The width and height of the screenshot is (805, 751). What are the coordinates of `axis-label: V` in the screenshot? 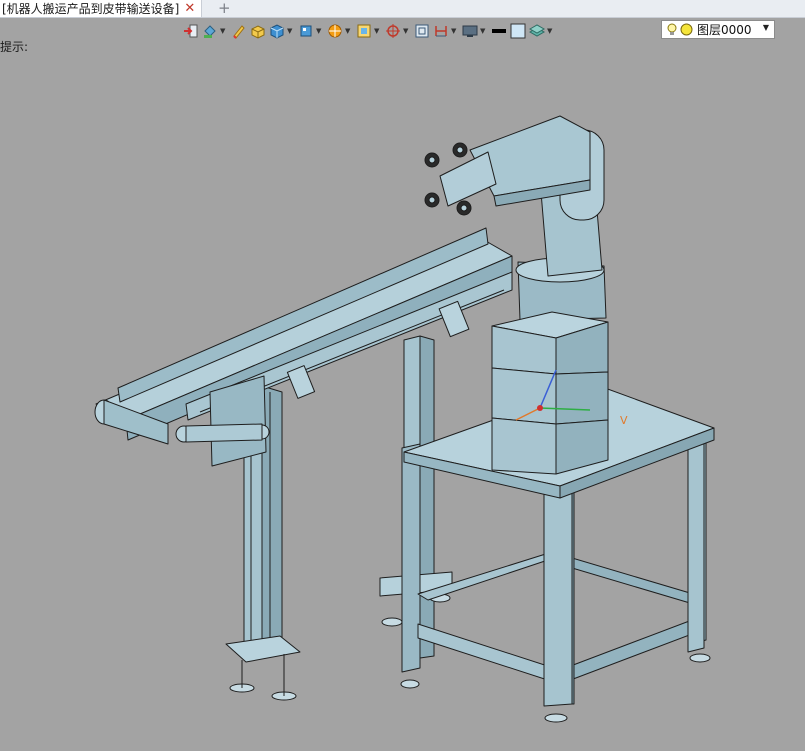 It's located at (624, 420).